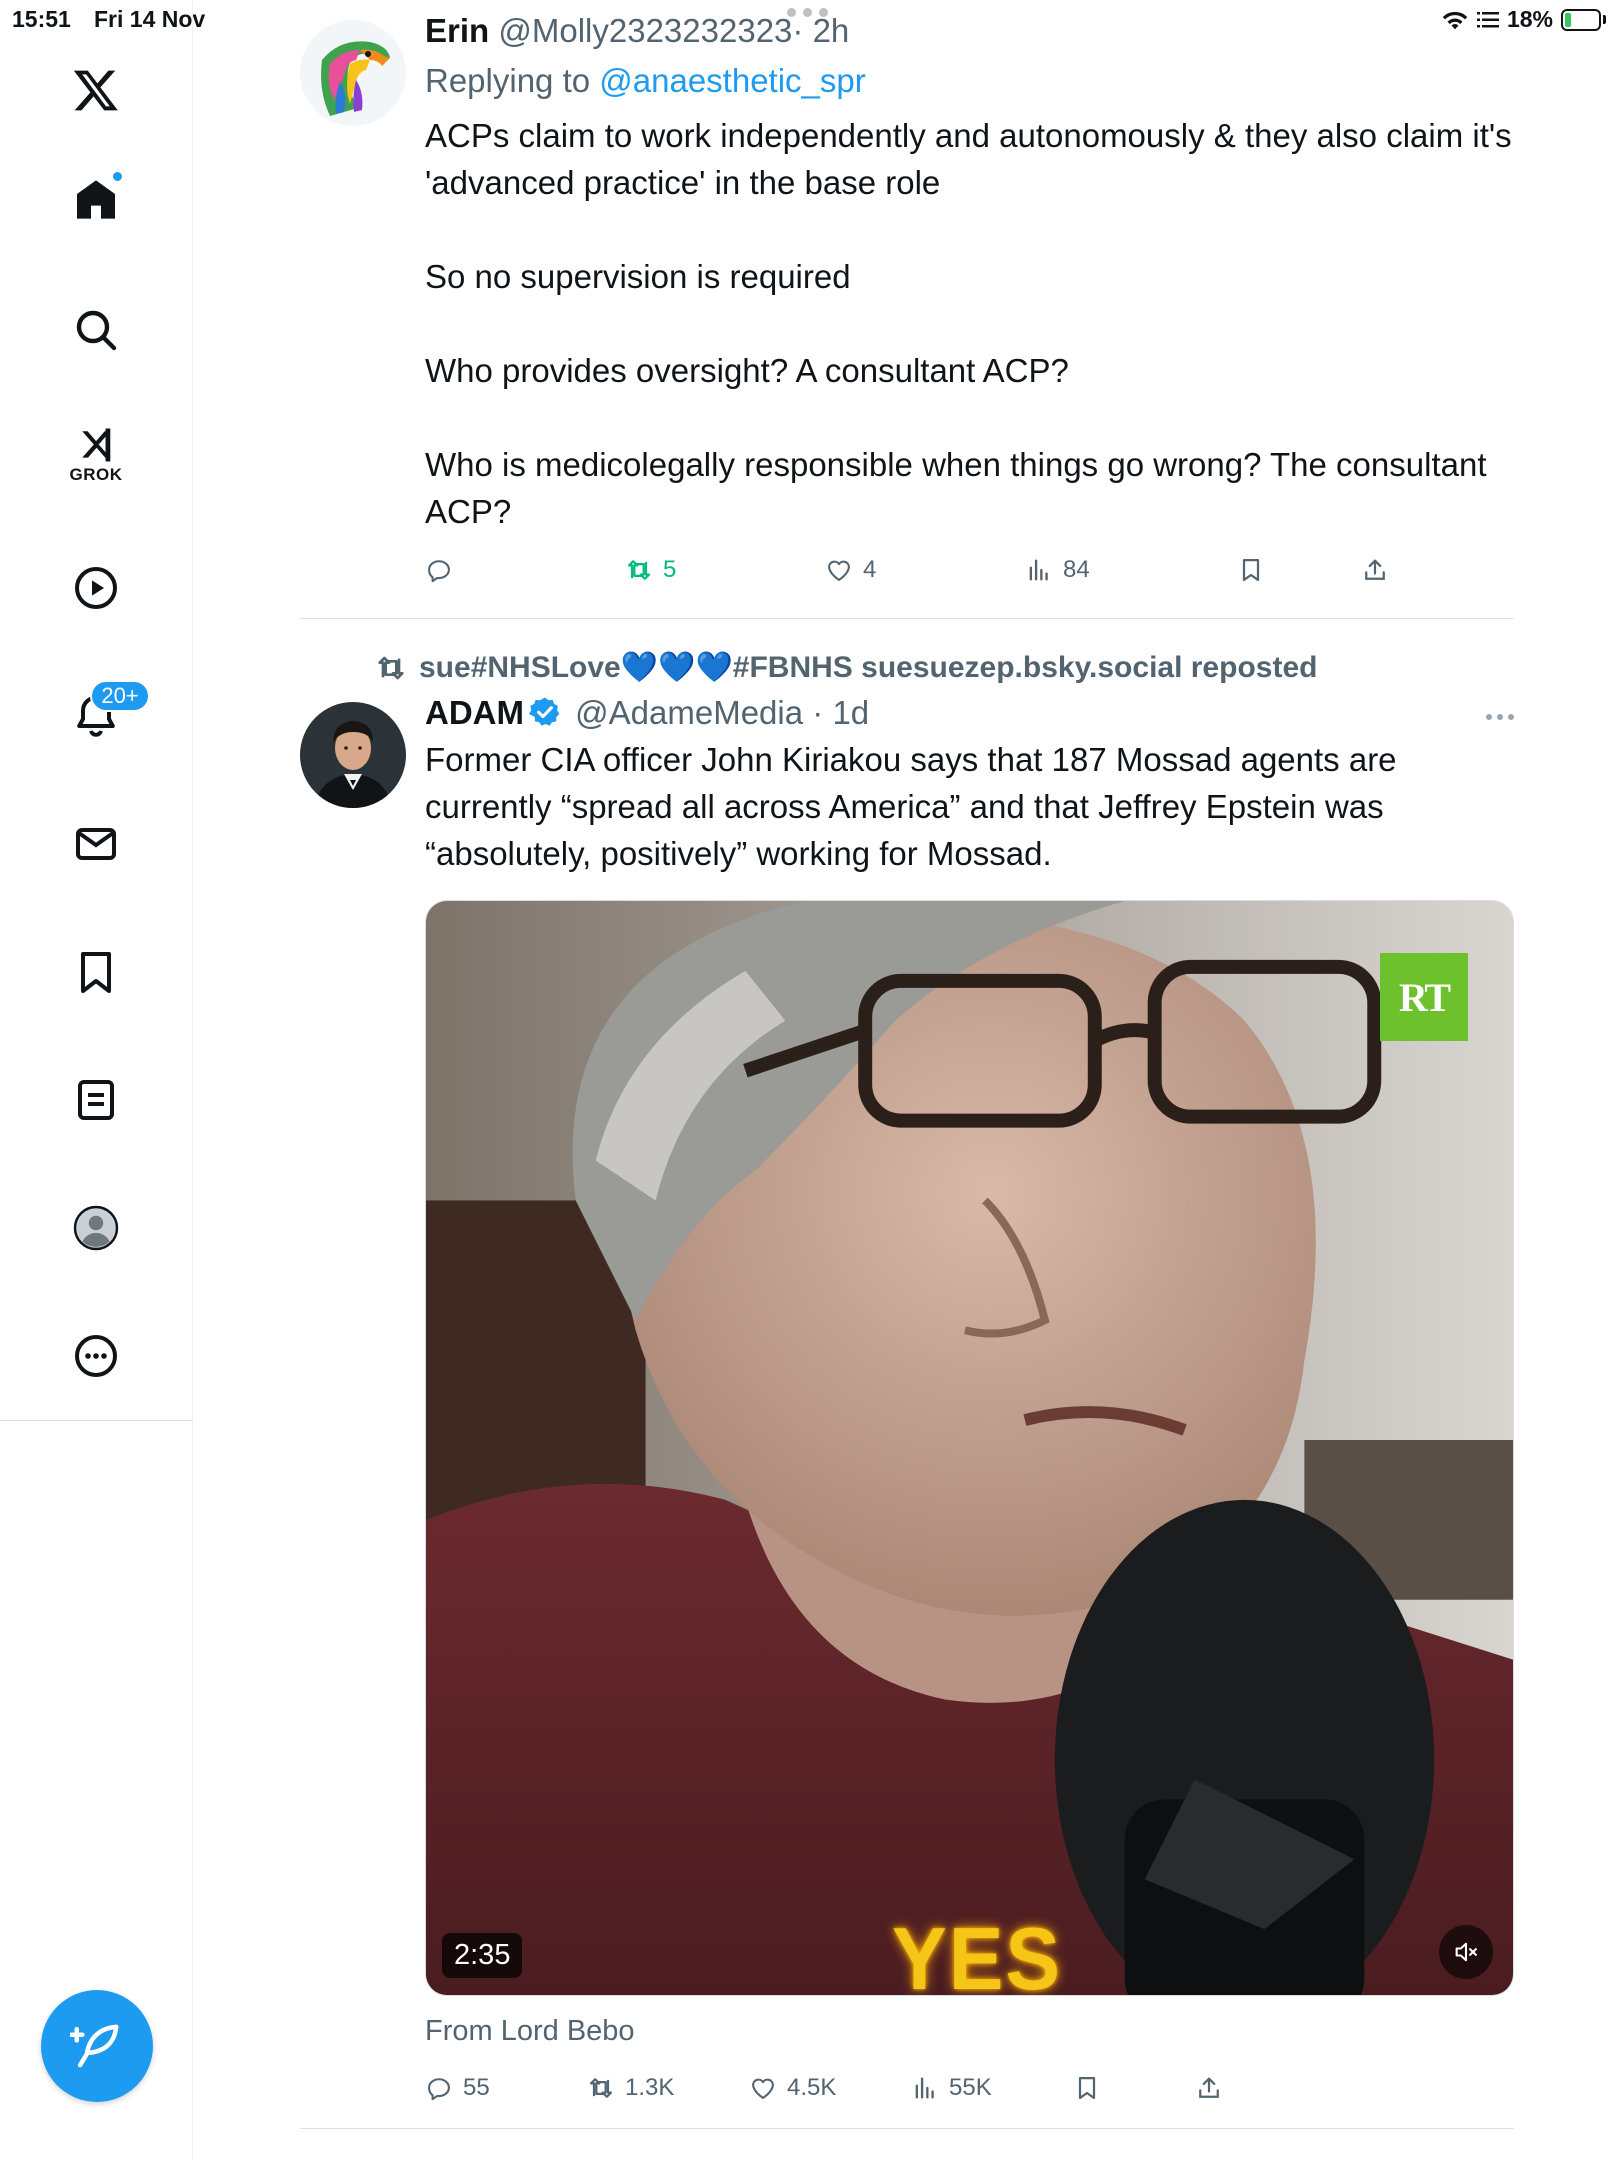 The image size is (1620, 2160). Describe the element at coordinates (457, 2088) in the screenshot. I see `reply-button: 55` at that location.